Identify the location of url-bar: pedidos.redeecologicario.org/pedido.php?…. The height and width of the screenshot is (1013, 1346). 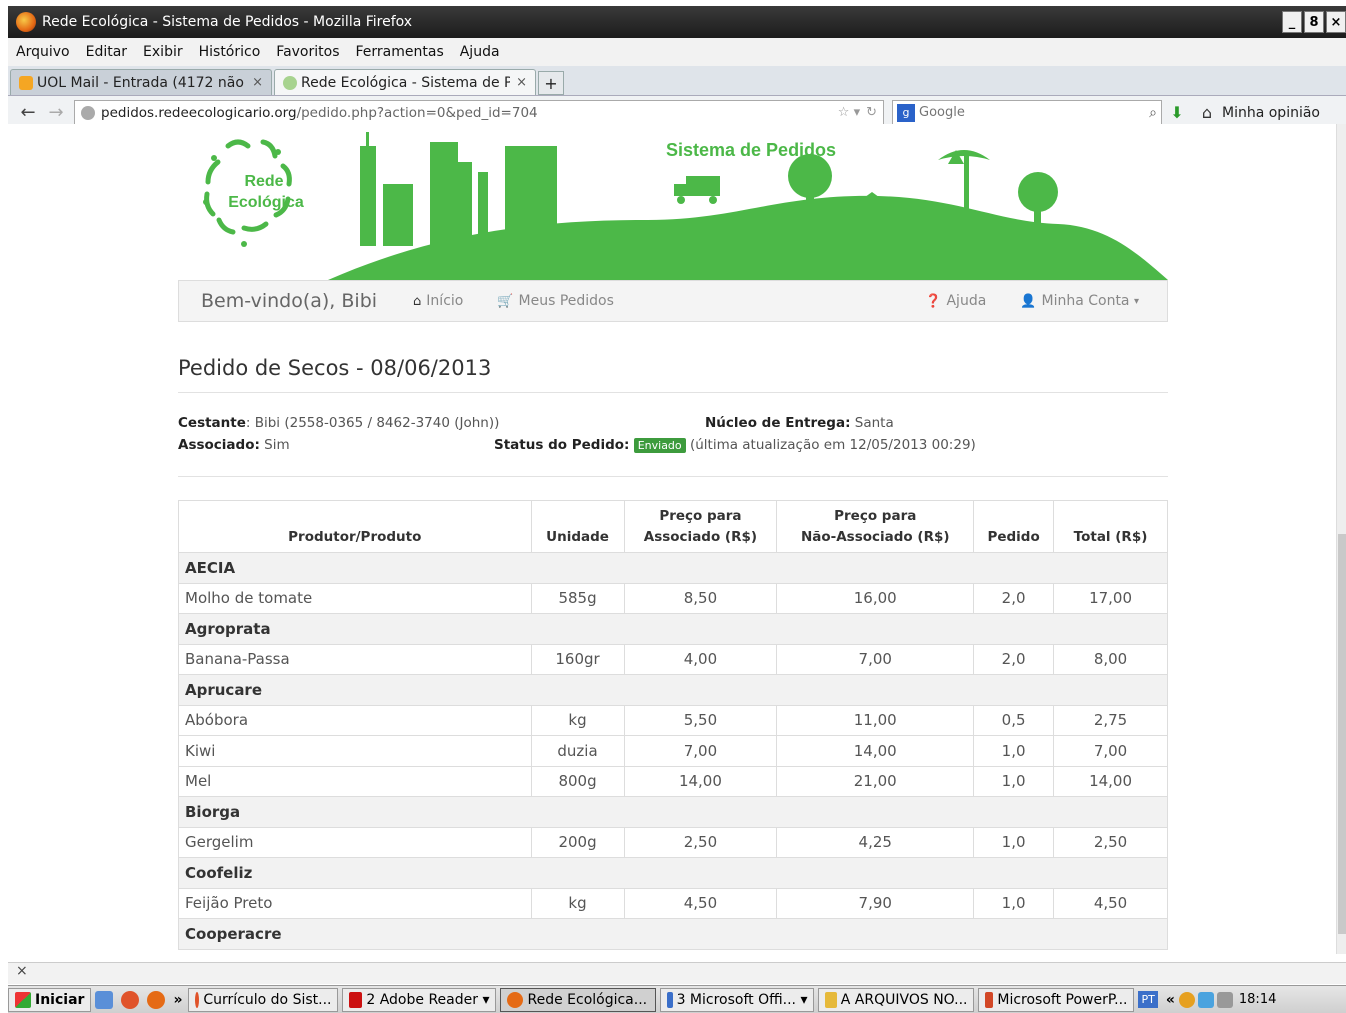
(479, 112).